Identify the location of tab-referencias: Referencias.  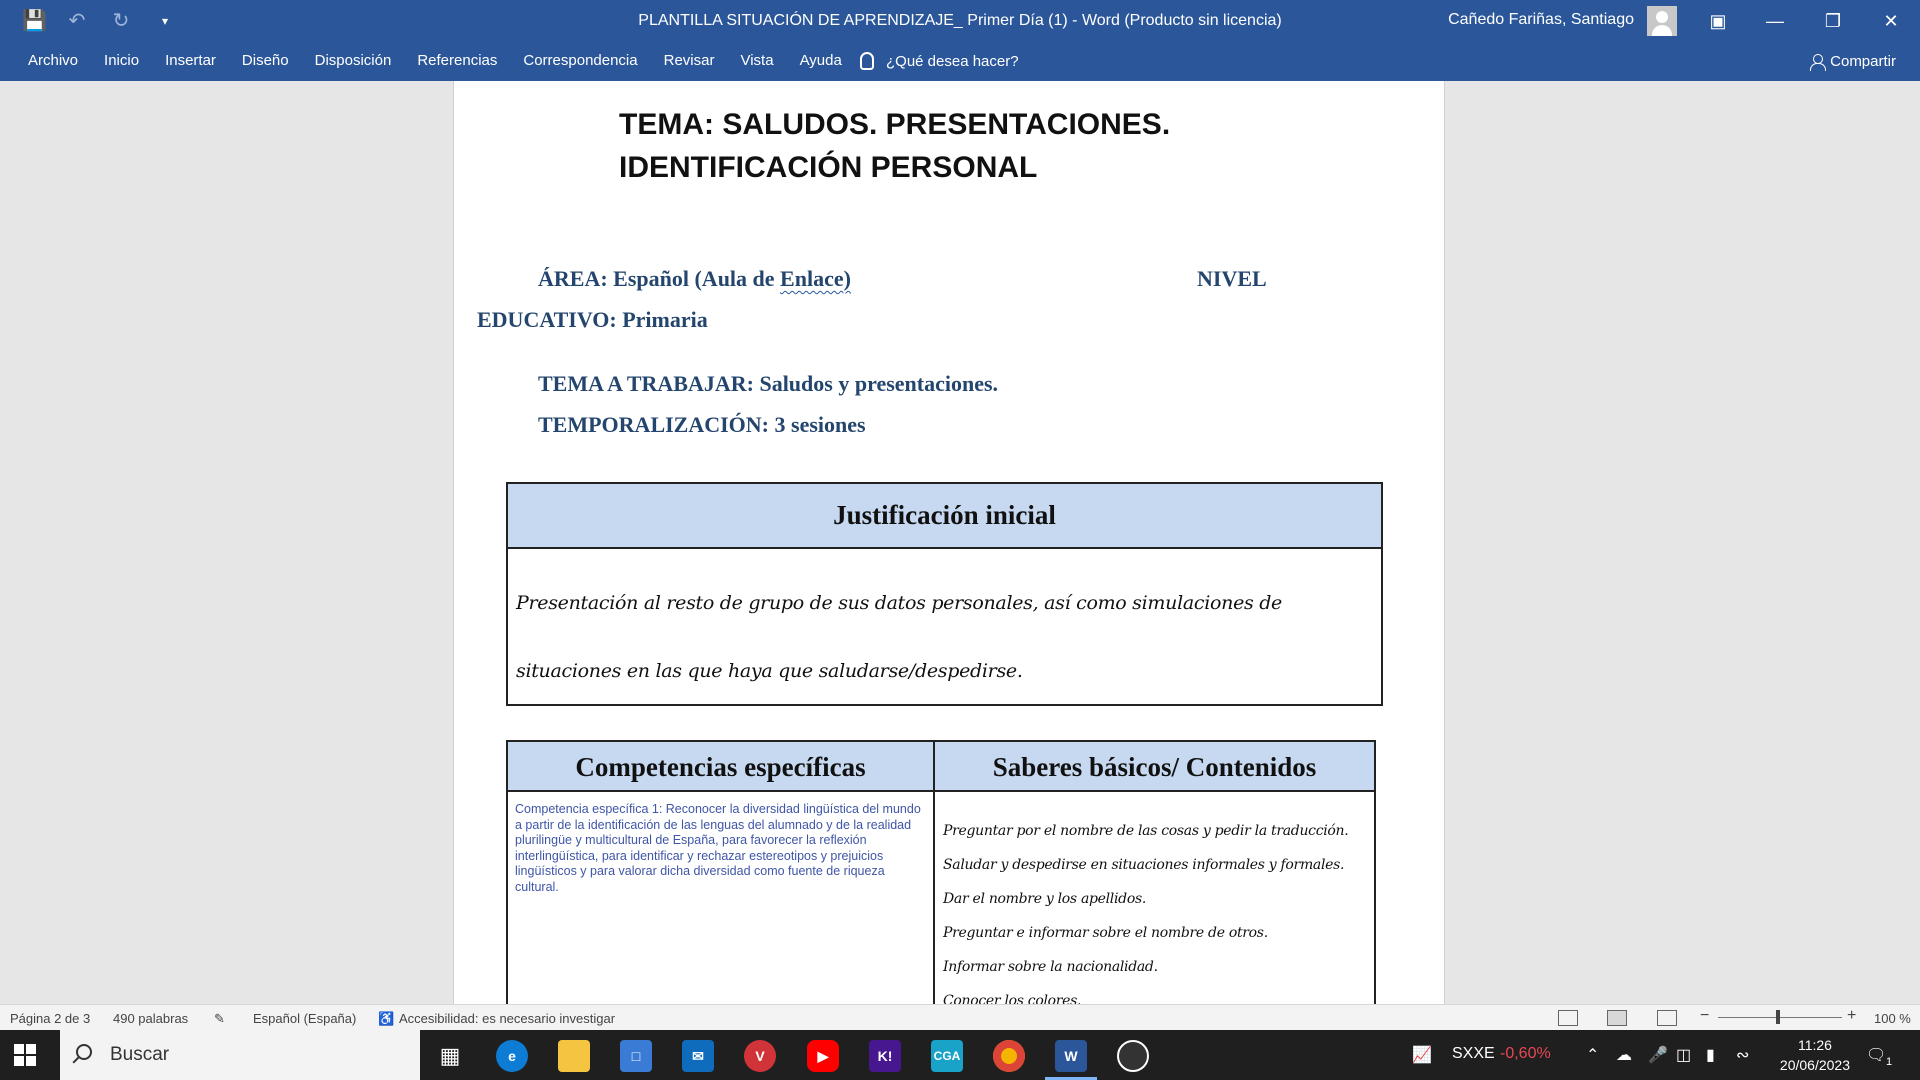
(457, 60).